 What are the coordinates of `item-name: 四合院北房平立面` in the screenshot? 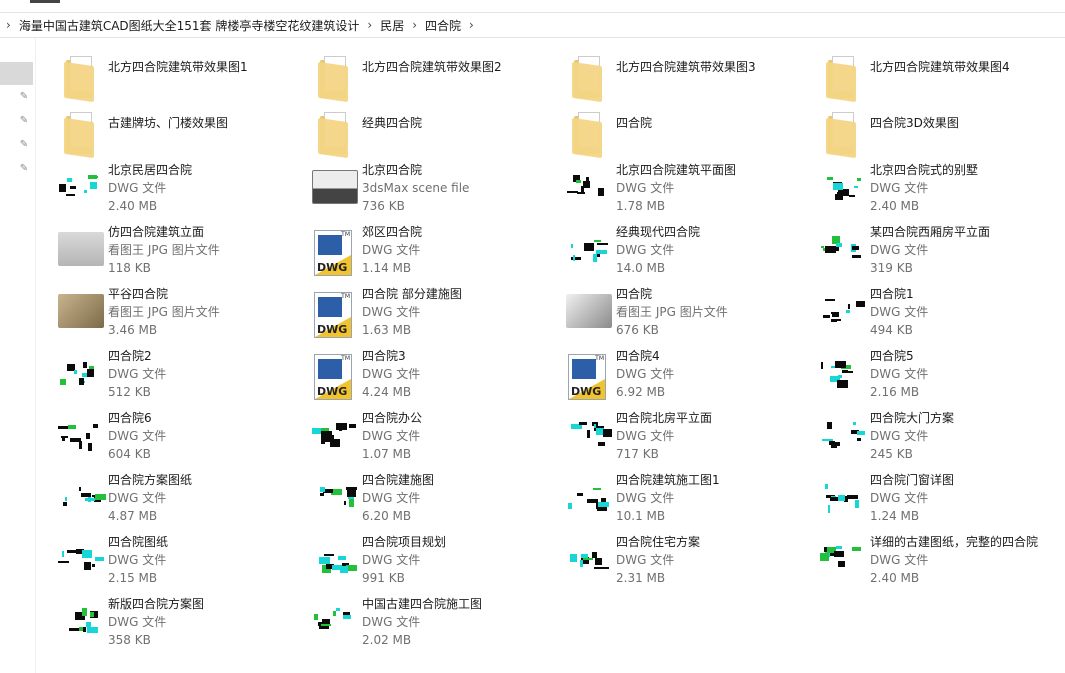 It's located at (664, 418).